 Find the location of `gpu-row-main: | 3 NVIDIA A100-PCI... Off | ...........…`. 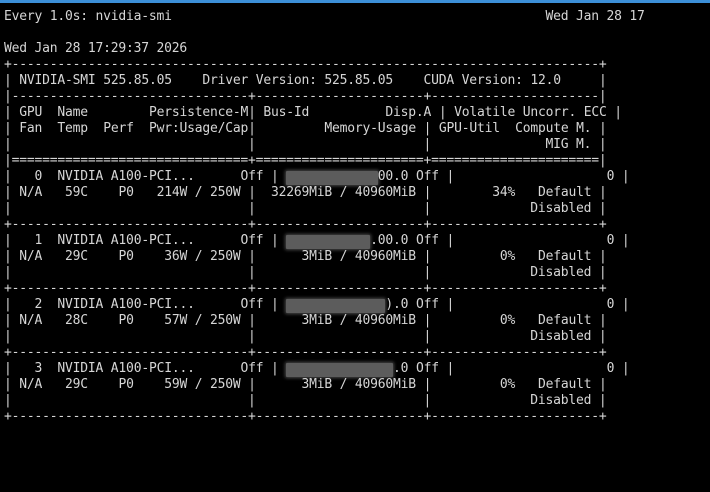

gpu-row-main: | 3 NVIDIA A100-PCI... Off | ...........… is located at coordinates (317, 369).